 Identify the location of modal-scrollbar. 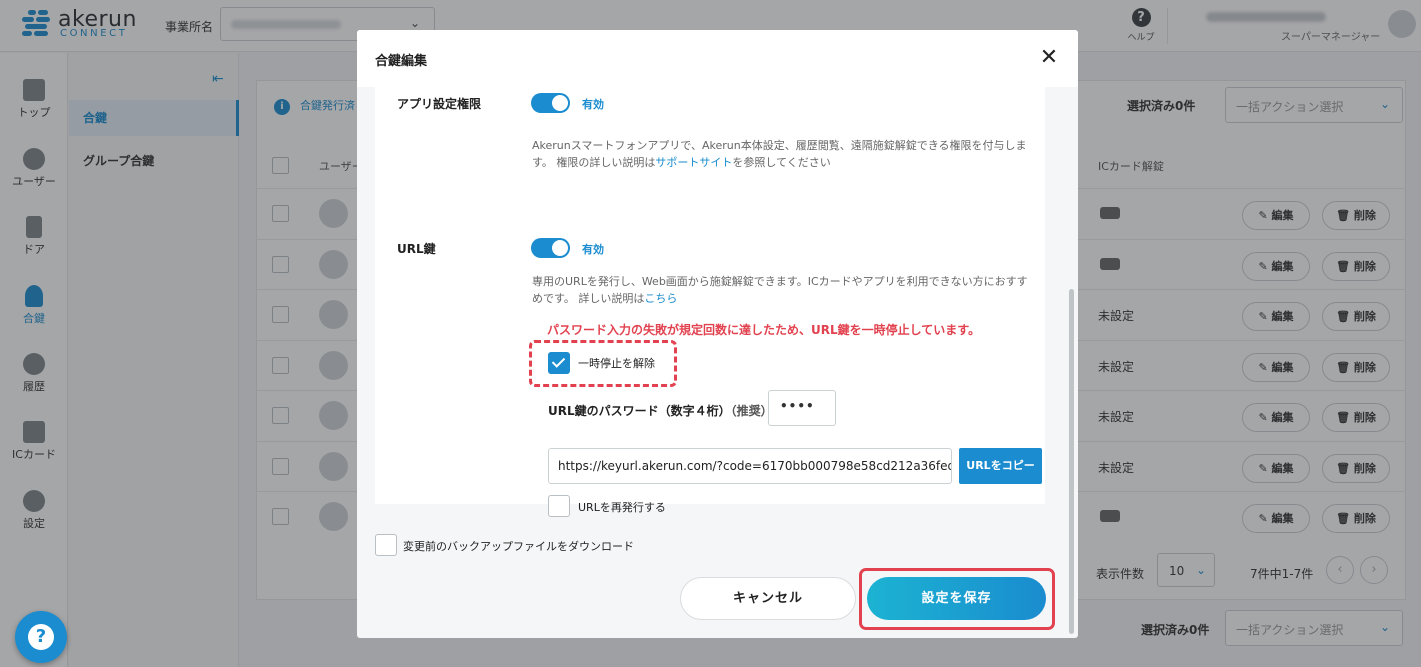
(1071, 461).